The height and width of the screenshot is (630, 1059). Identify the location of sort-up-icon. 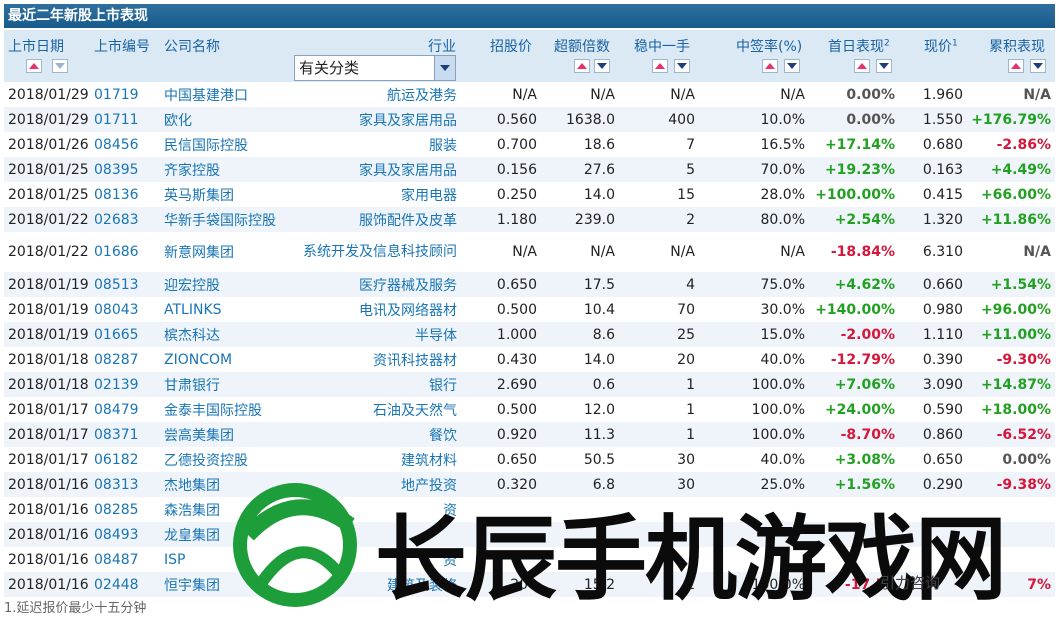
(770, 66).